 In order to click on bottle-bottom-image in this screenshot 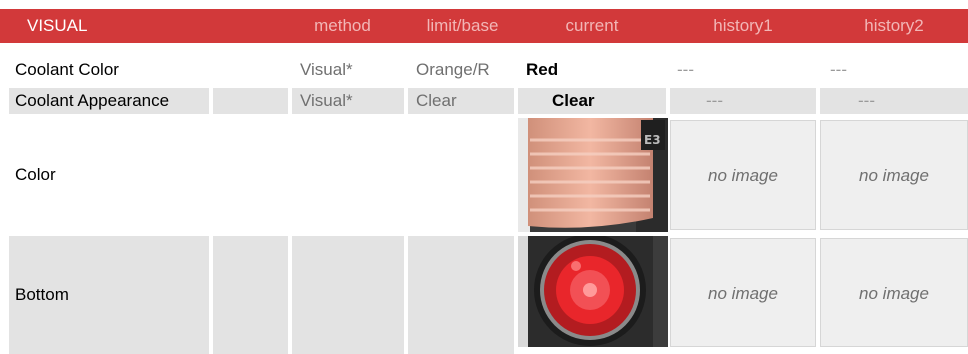, I will do `click(593, 291)`.